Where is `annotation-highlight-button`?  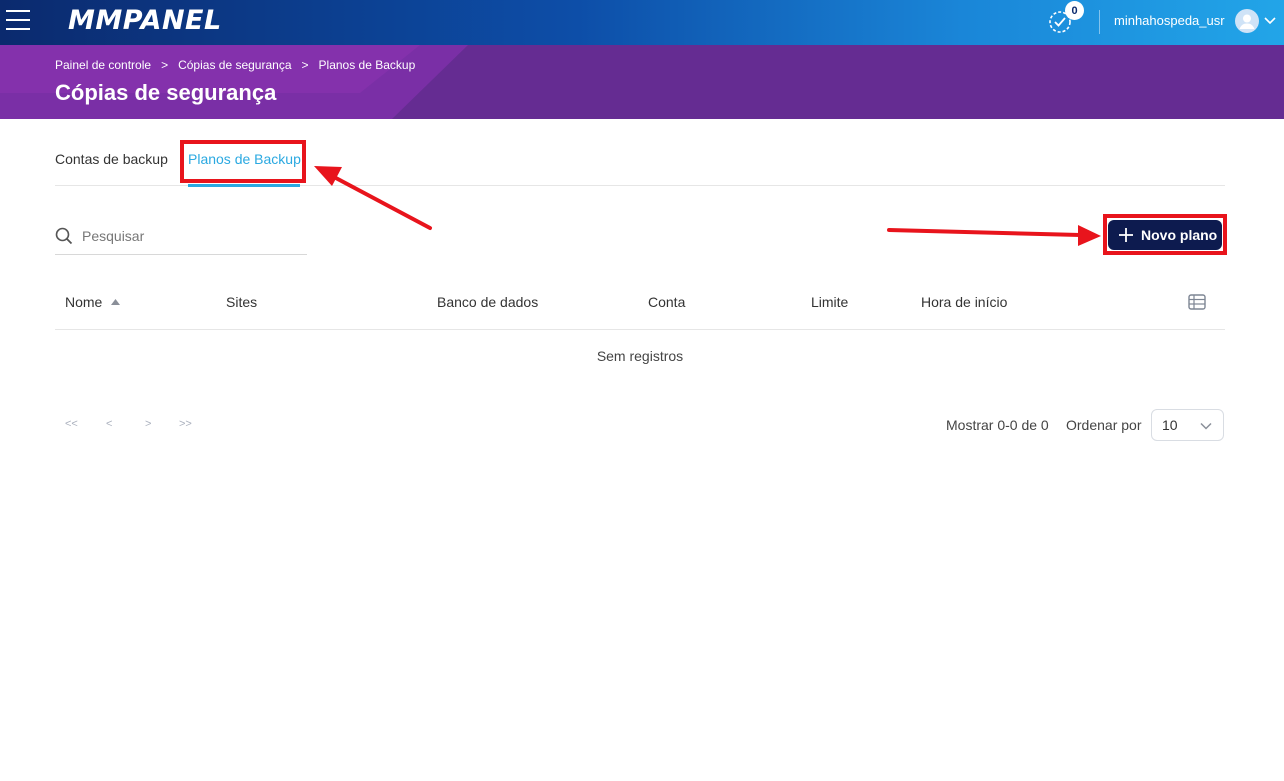
annotation-highlight-button is located at coordinates (1165, 234).